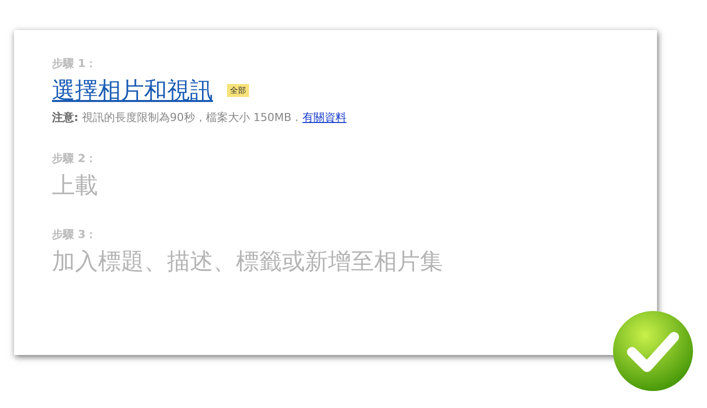 This screenshot has height=408, width=707. I want to click on note-text: 注意: 視訊的長度限制為90秒，檔案大小 150MB . 有關資料, so click(199, 117).